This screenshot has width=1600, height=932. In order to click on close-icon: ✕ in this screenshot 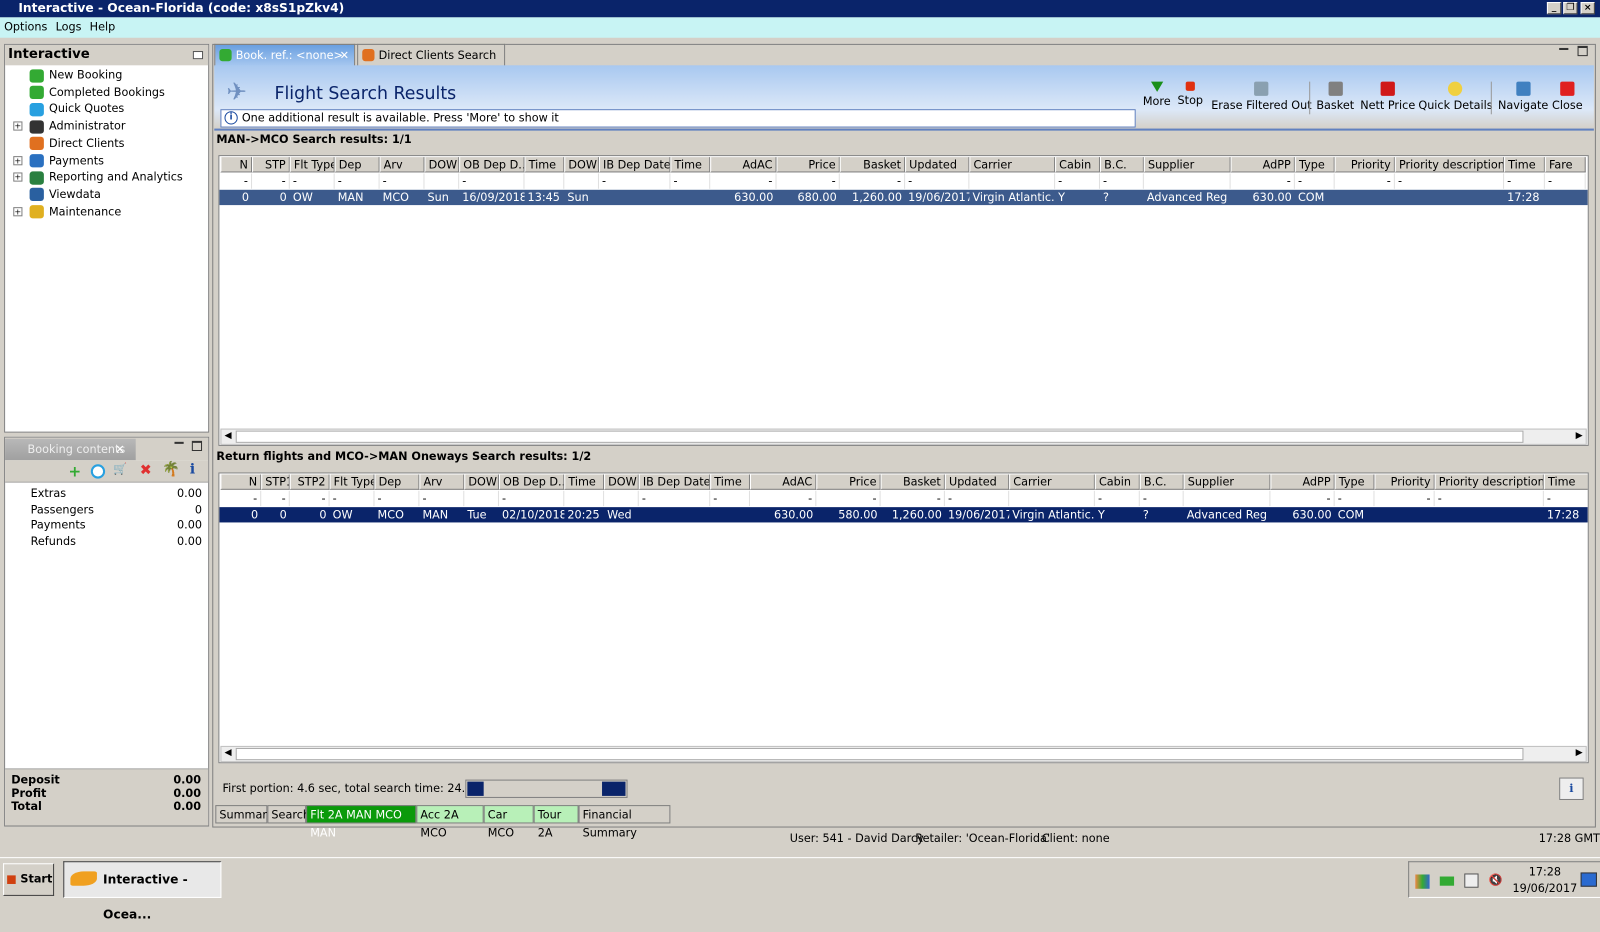, I will do `click(119, 449)`.